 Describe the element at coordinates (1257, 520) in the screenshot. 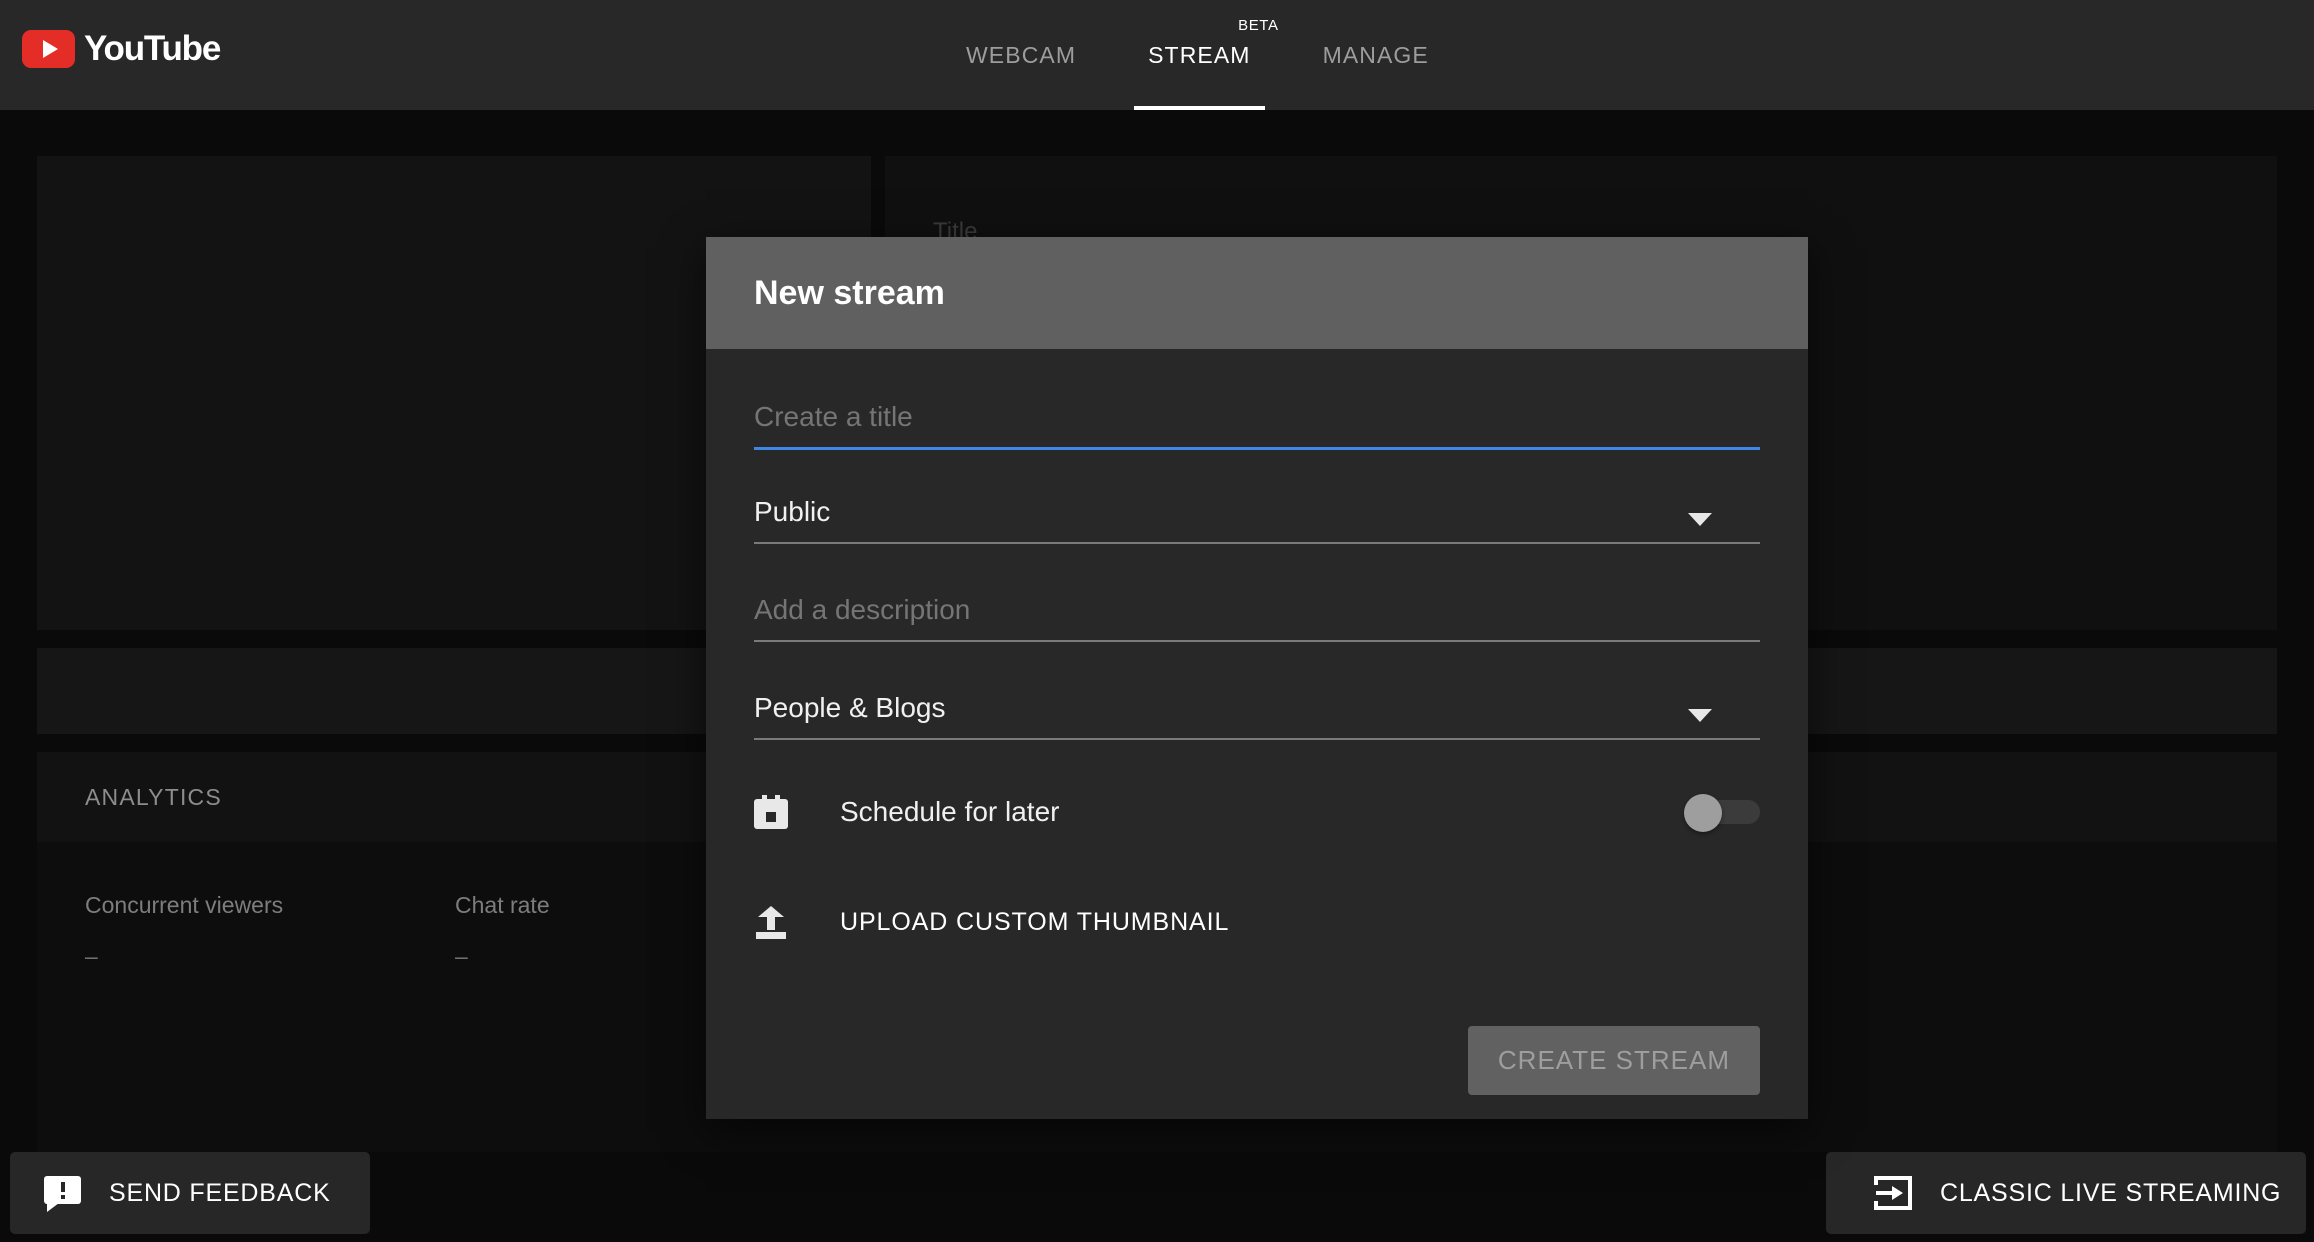

I see `visibility-select: Public` at that location.